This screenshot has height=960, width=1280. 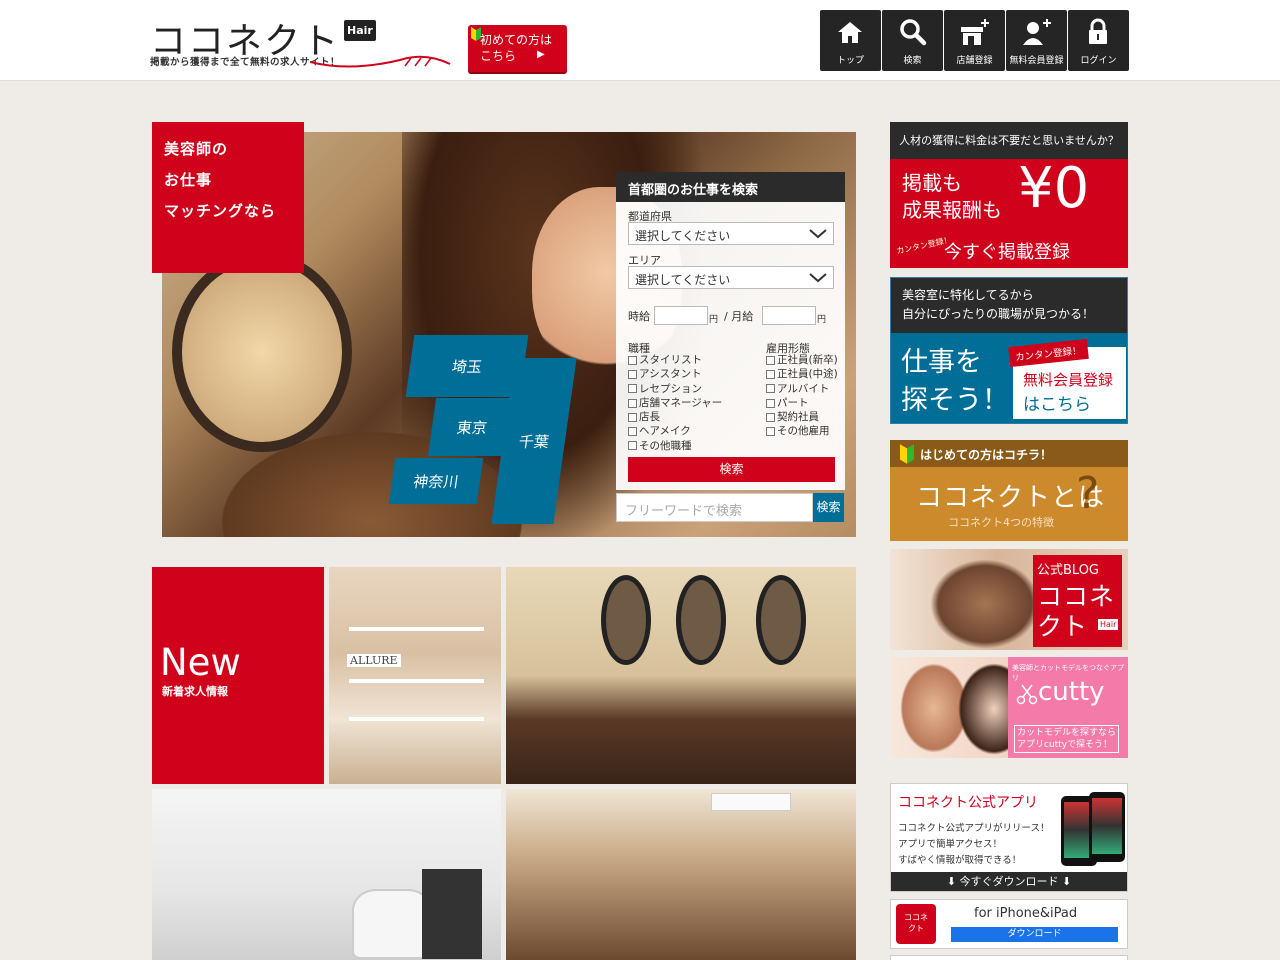 I want to click on employment-text: パート, so click(x=793, y=402).